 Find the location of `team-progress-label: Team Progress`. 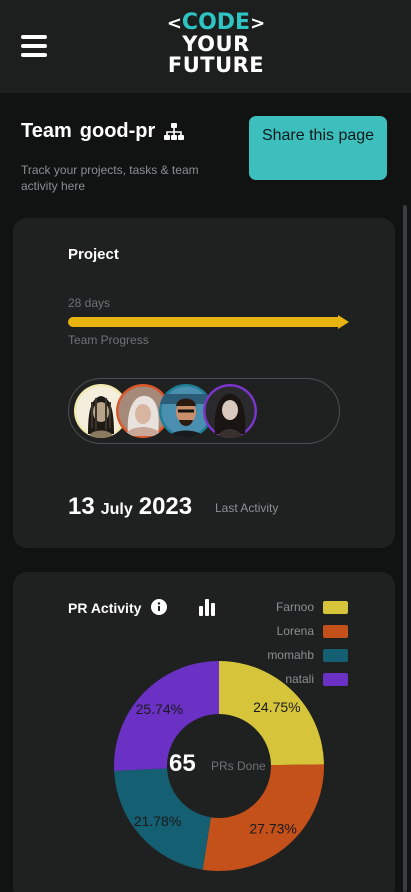

team-progress-label: Team Progress is located at coordinates (108, 340).